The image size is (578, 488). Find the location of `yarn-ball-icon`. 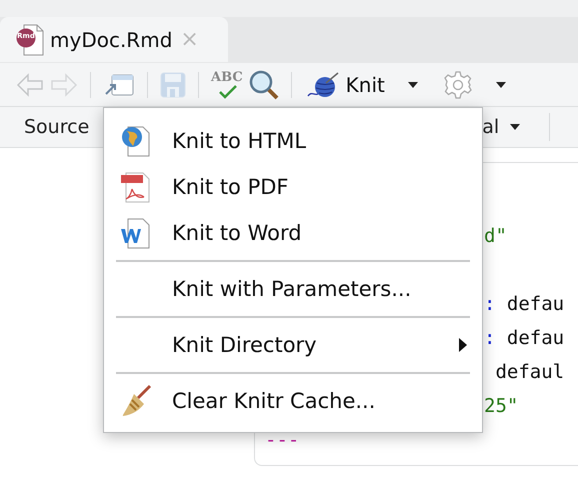

yarn-ball-icon is located at coordinates (323, 84).